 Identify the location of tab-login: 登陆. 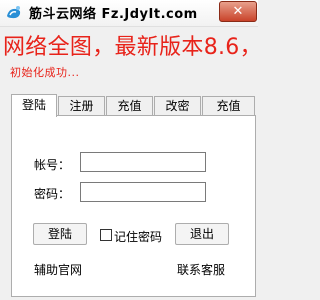
(34, 105).